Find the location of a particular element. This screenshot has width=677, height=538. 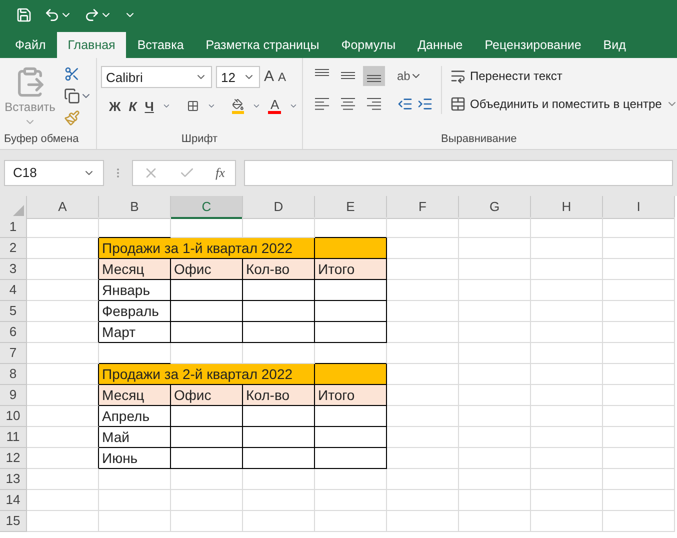

copy-icon is located at coordinates (72, 96).